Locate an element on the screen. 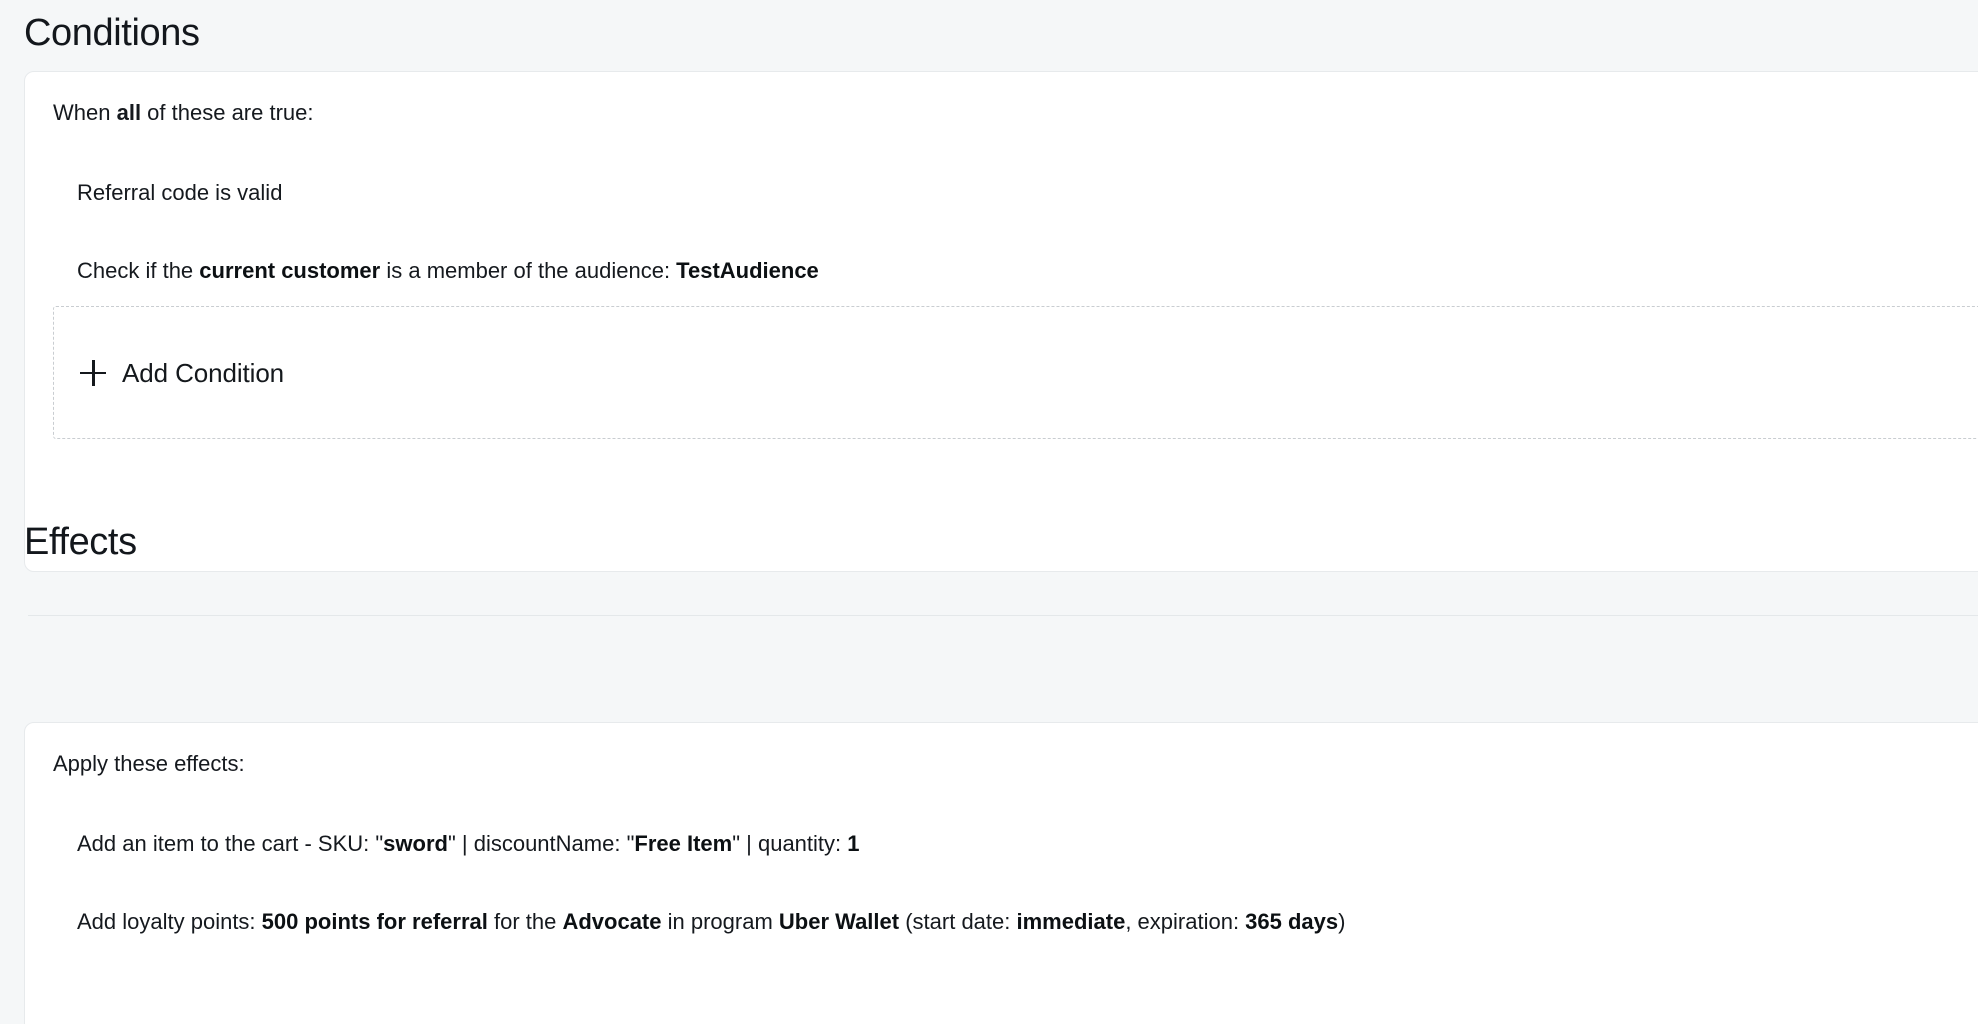 The height and width of the screenshot is (1024, 1978). conditions-section-header: Conditions is located at coordinates (112, 33).